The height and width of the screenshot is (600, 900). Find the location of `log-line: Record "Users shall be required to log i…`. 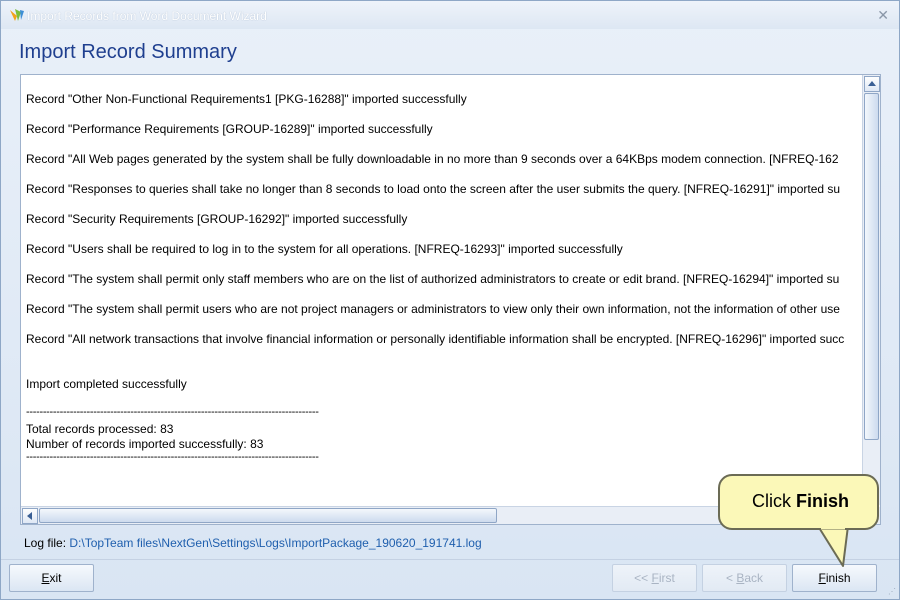

log-line: Record "Users shall be required to log i… is located at coordinates (324, 249).